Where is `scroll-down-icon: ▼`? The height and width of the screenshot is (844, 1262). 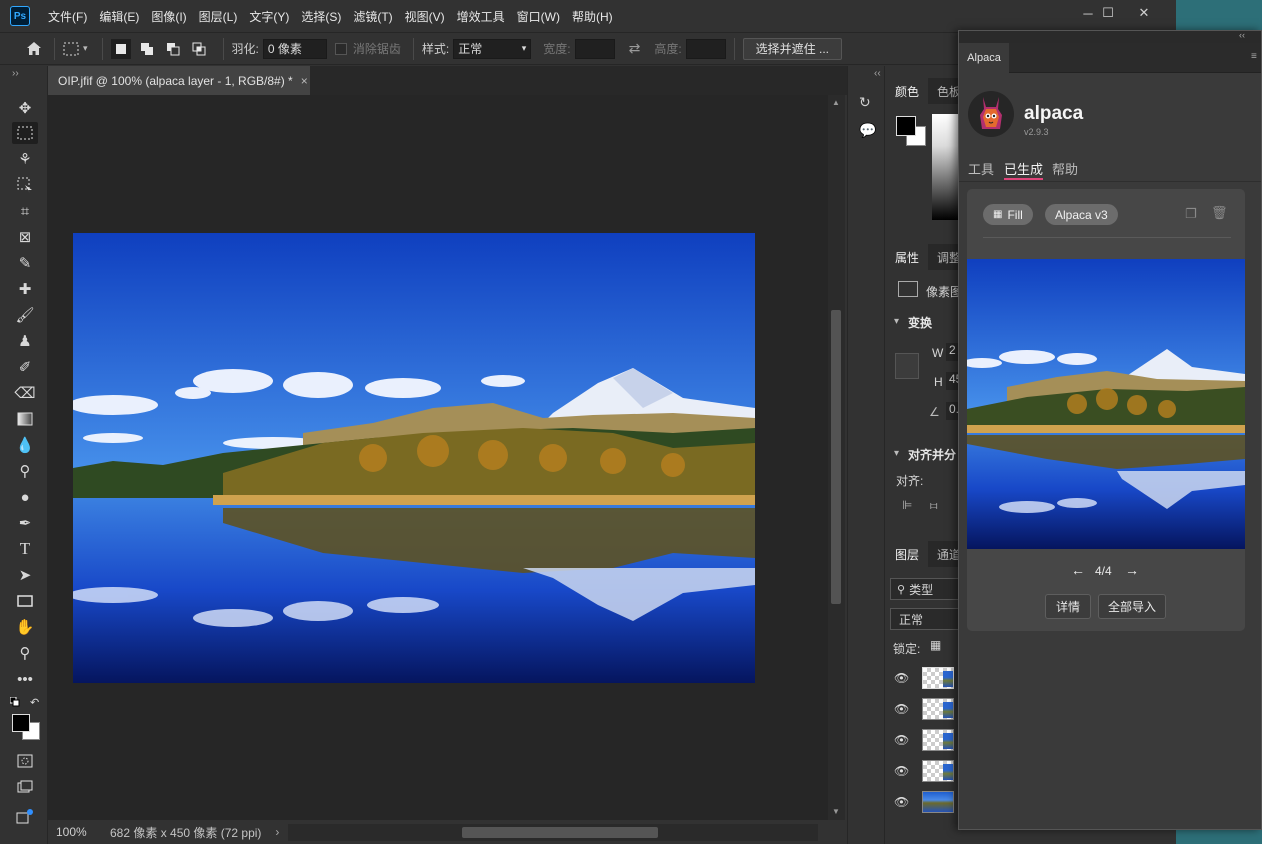
scroll-down-icon: ▼ is located at coordinates (836, 811).